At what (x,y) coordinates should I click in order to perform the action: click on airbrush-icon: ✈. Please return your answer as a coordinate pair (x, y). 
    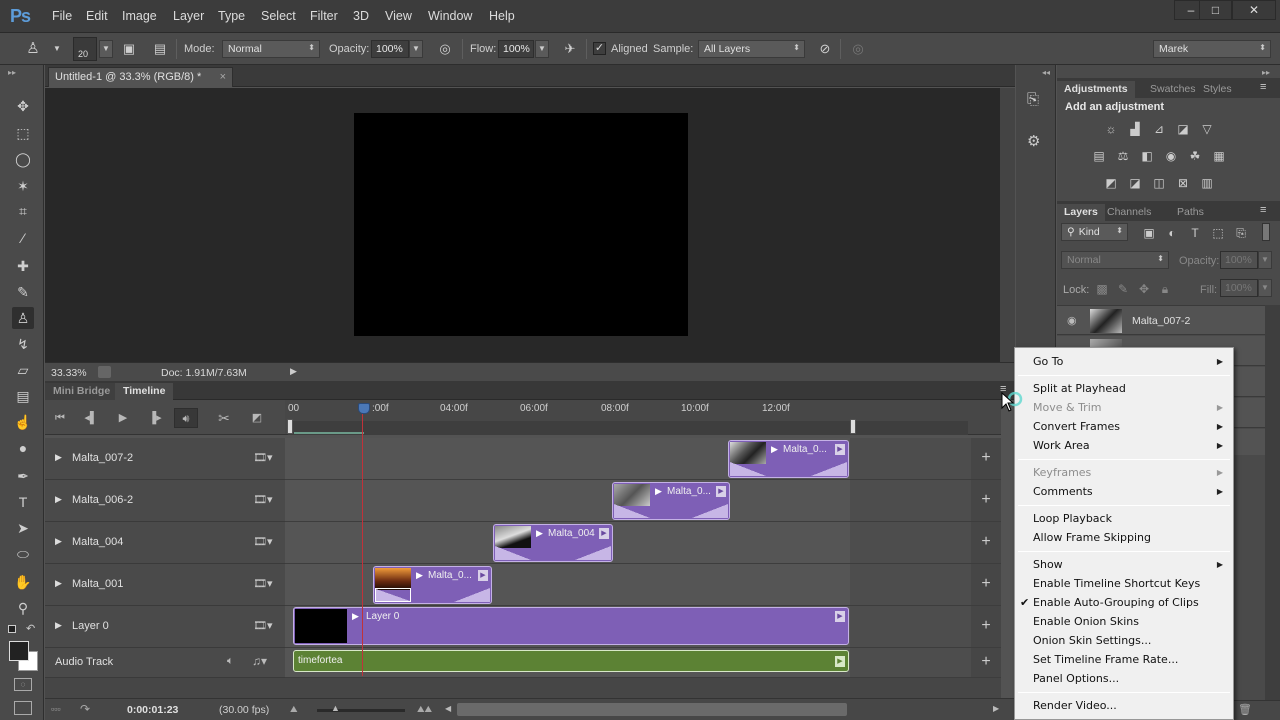
    Looking at the image, I should click on (570, 49).